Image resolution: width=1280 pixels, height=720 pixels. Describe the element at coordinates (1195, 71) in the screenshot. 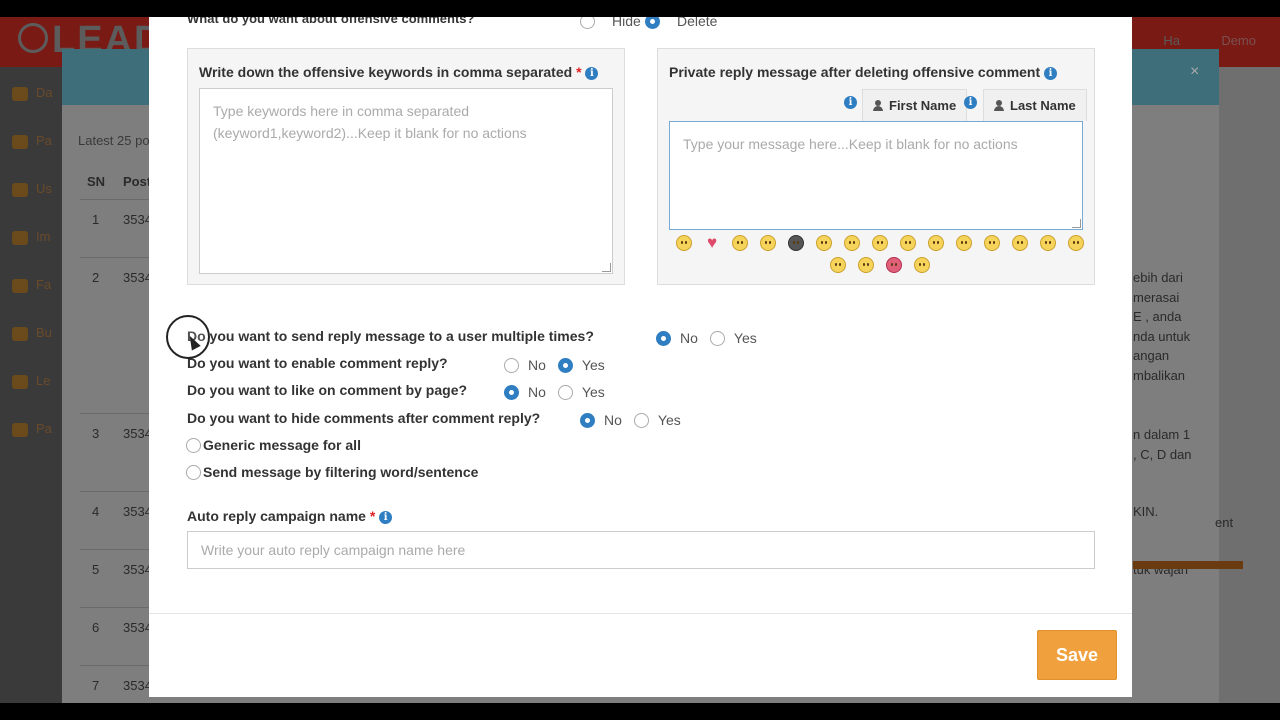

I see `background-close-icon: ×` at that location.